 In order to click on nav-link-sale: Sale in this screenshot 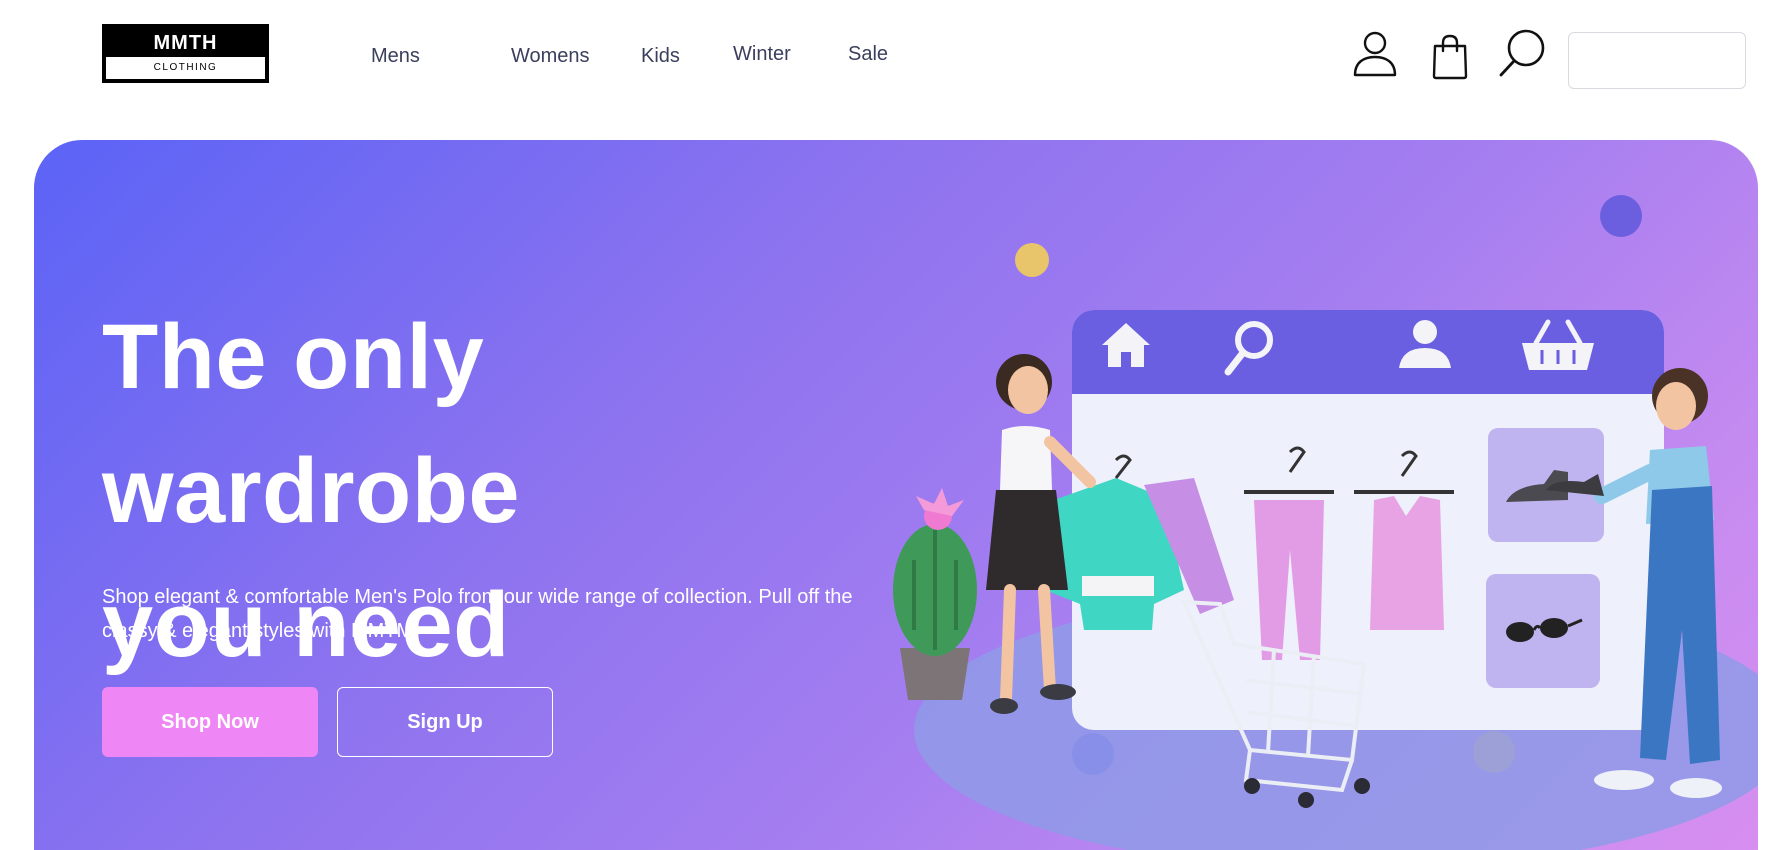, I will do `click(868, 54)`.